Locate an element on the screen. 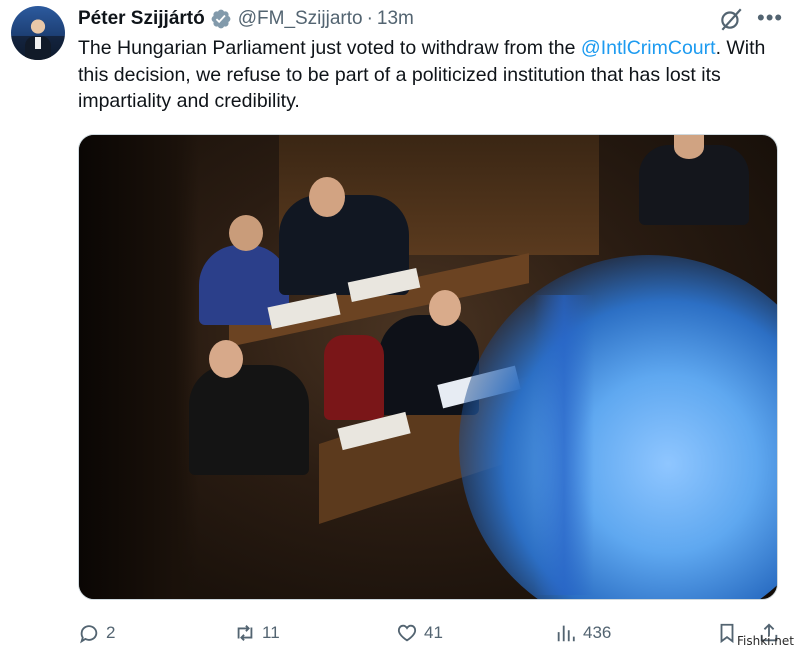 Image resolution: width=800 pixels, height=656 pixels. repost-icon is located at coordinates (245, 633).